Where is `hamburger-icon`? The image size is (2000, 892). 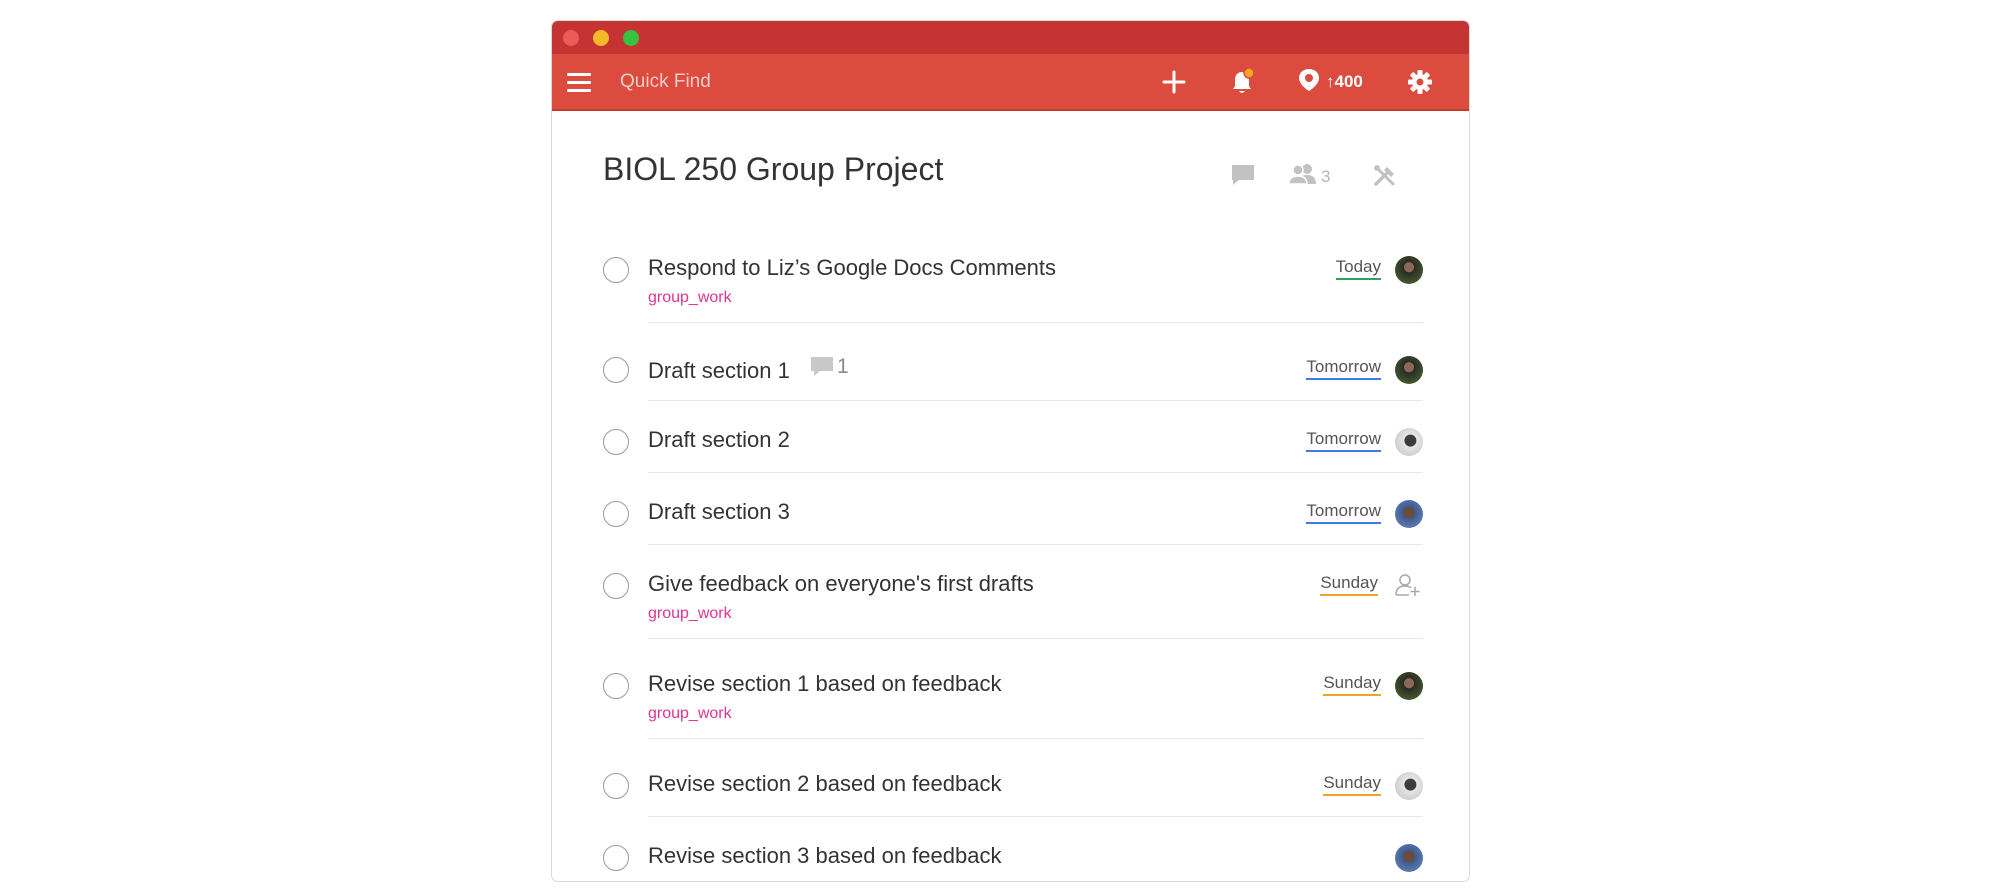 hamburger-icon is located at coordinates (579, 82).